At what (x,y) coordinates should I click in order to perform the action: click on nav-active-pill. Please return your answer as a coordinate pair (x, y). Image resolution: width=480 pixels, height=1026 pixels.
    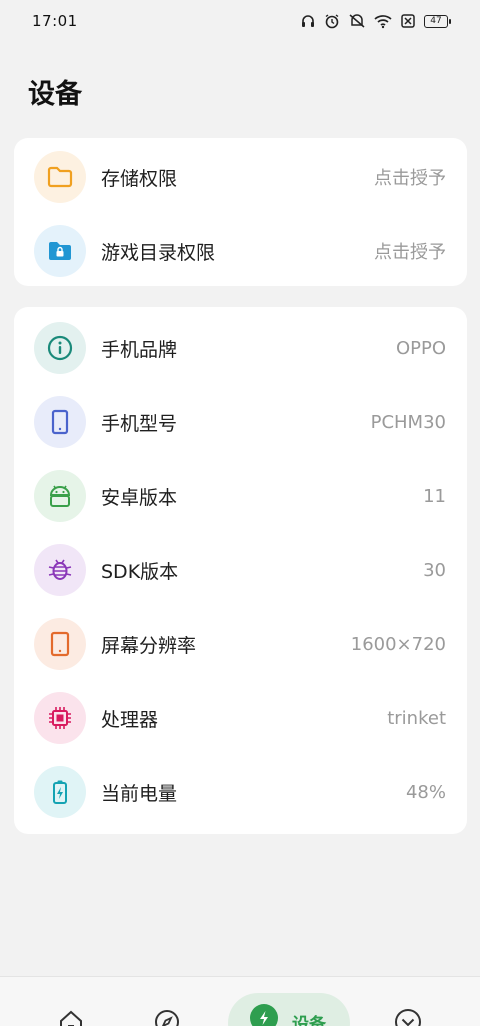
    Looking at the image, I should click on (289, 1009).